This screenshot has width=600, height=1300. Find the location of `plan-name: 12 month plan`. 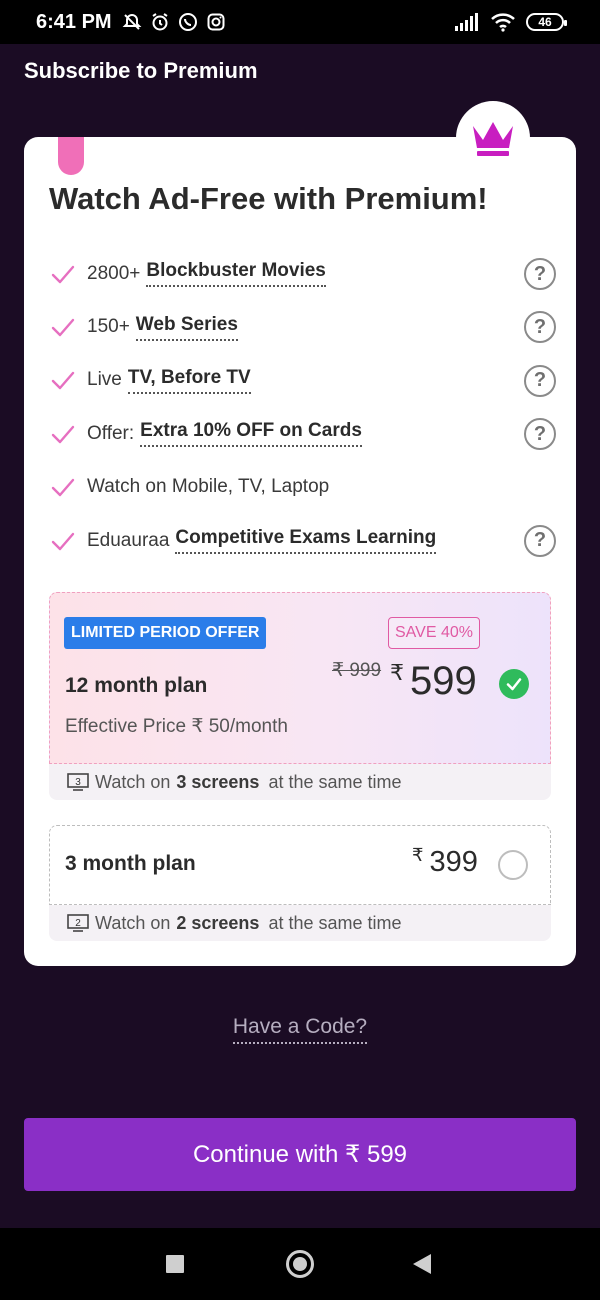

plan-name: 12 month plan is located at coordinates (136, 685).